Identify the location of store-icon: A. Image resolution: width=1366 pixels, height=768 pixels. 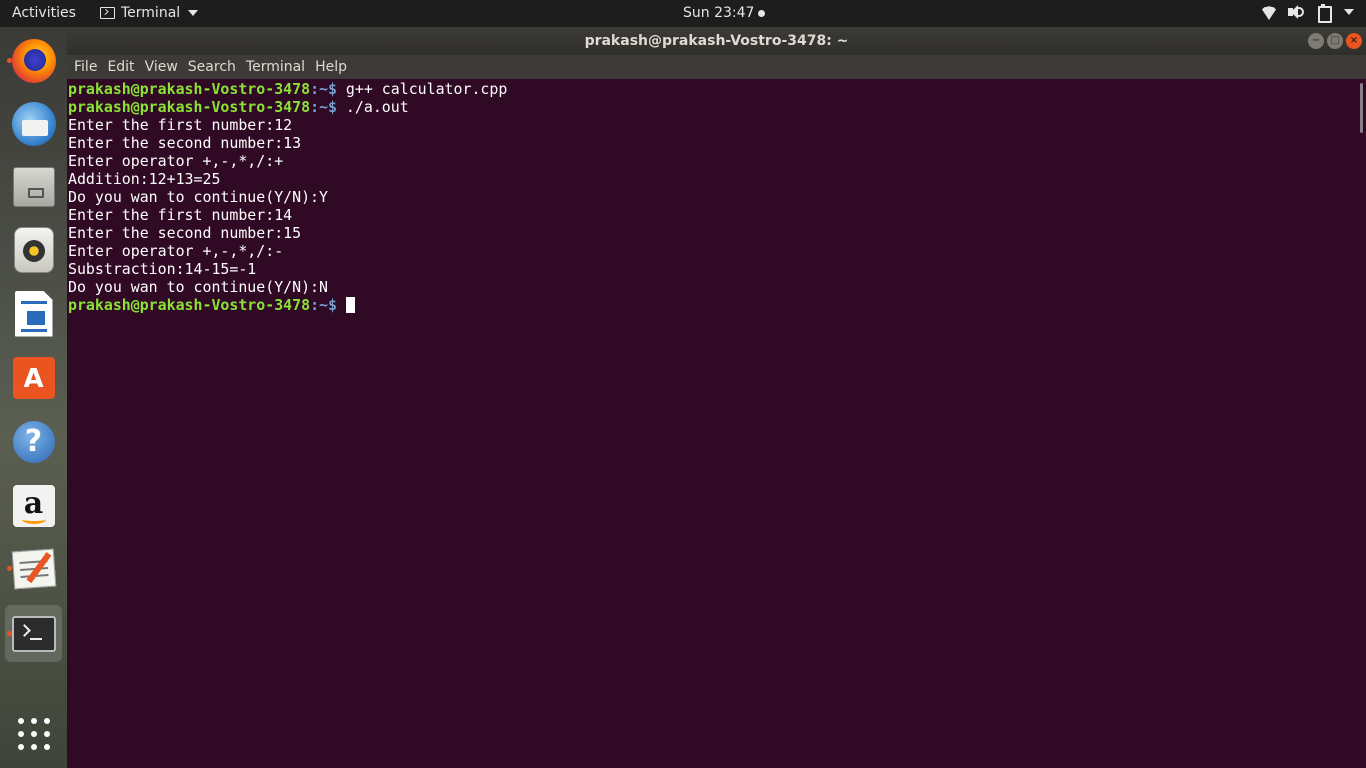
(33, 377).